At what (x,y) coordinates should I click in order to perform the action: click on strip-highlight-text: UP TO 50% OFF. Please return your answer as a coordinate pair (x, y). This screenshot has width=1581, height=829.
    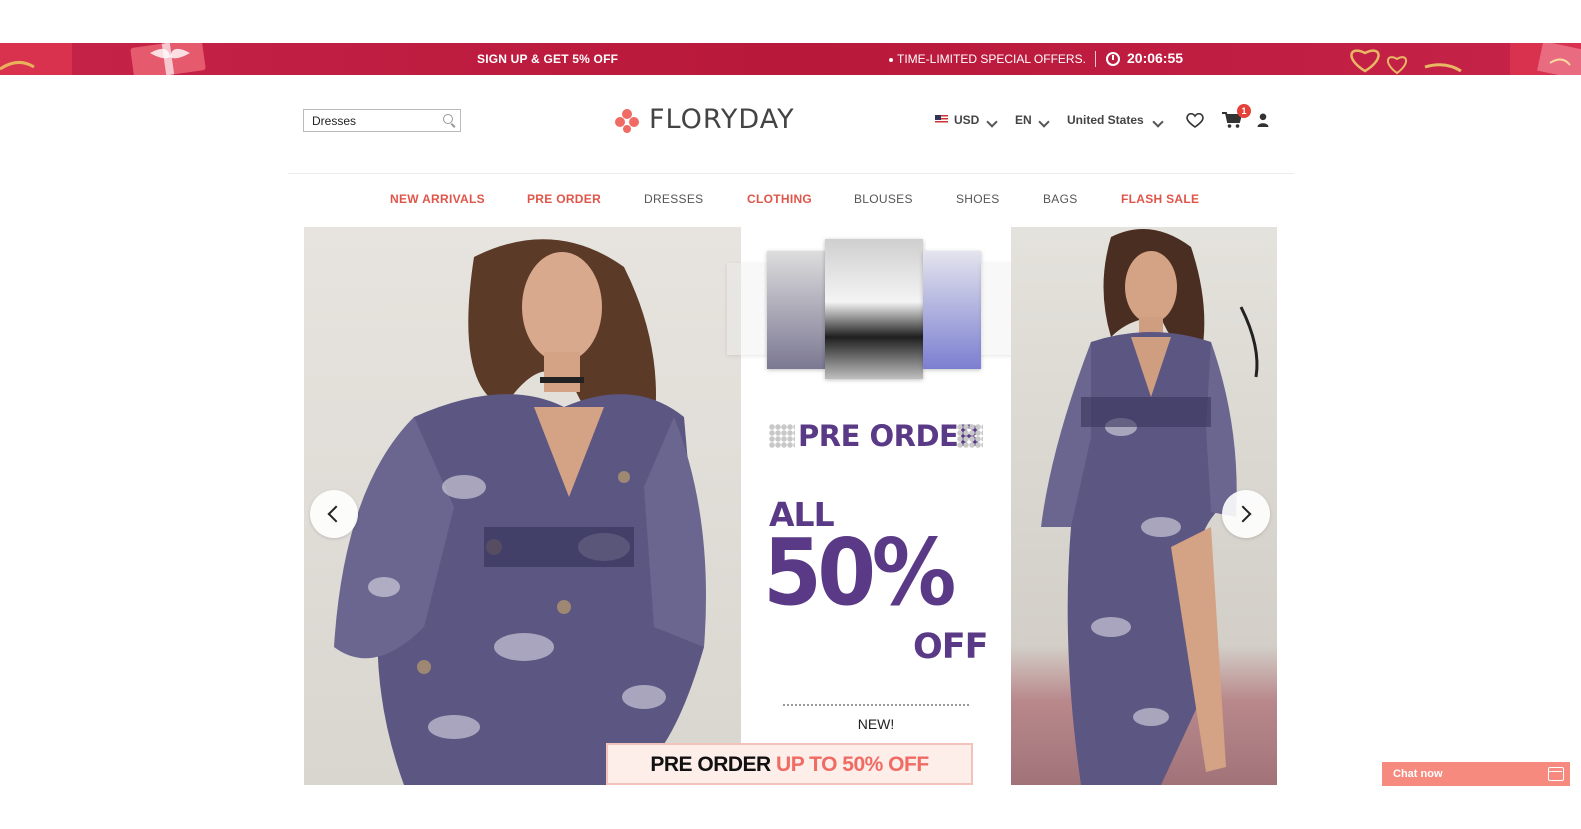
    Looking at the image, I should click on (852, 764).